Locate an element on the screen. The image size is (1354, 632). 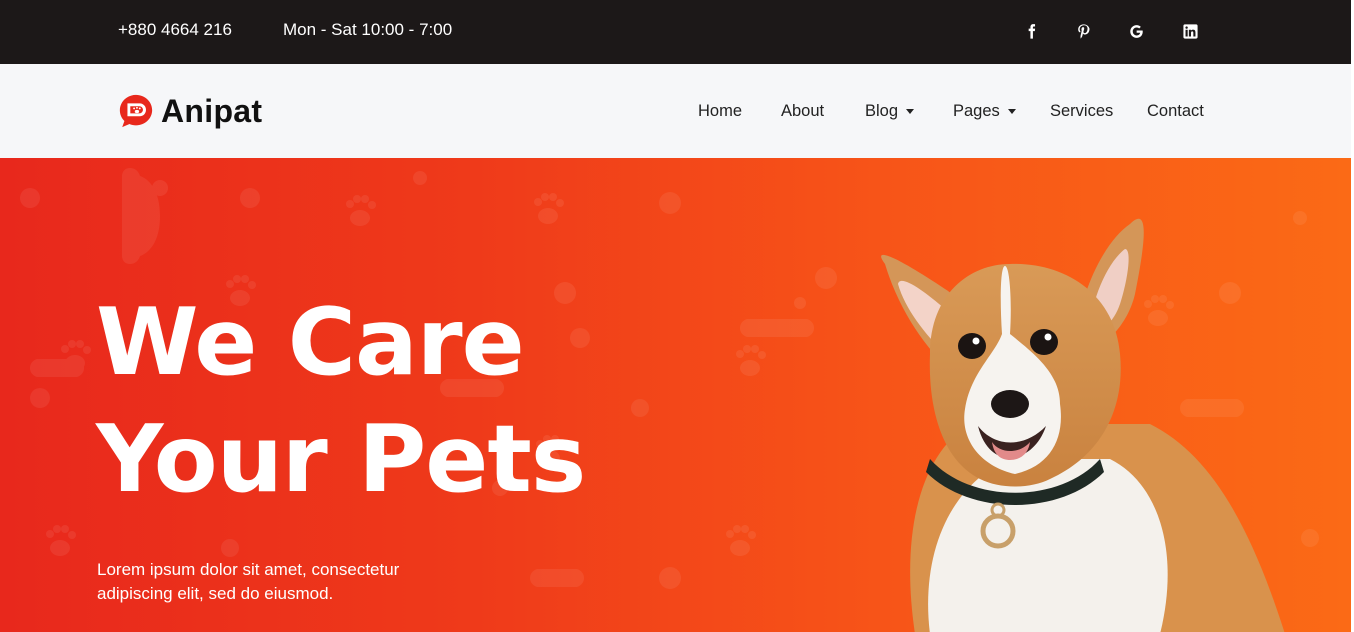
top-bar: +880 4664 216 Mon - Sat 10:00 - 7:00 is located at coordinates (675, 32).